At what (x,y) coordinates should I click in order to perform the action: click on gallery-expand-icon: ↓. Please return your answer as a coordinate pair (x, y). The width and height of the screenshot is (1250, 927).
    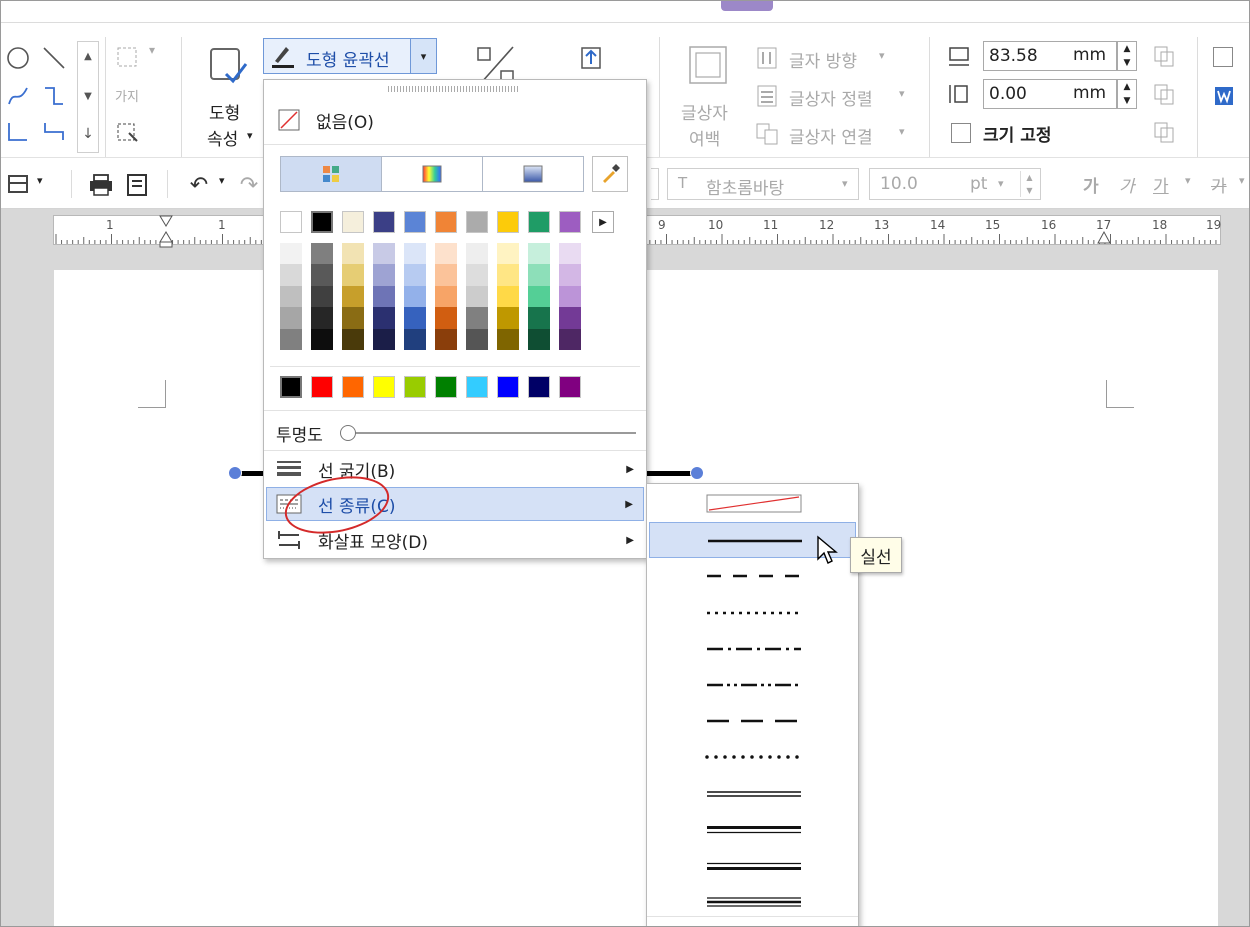
    Looking at the image, I should click on (88, 134).